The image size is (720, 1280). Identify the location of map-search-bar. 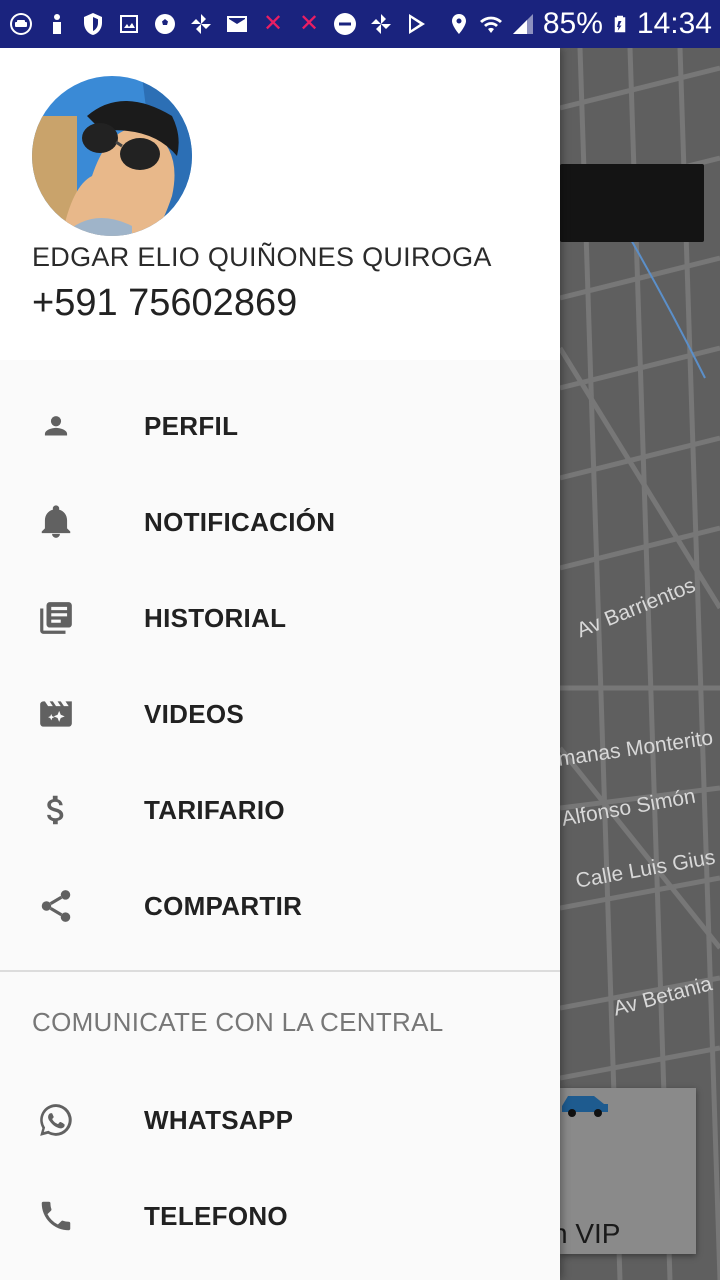
(632, 203).